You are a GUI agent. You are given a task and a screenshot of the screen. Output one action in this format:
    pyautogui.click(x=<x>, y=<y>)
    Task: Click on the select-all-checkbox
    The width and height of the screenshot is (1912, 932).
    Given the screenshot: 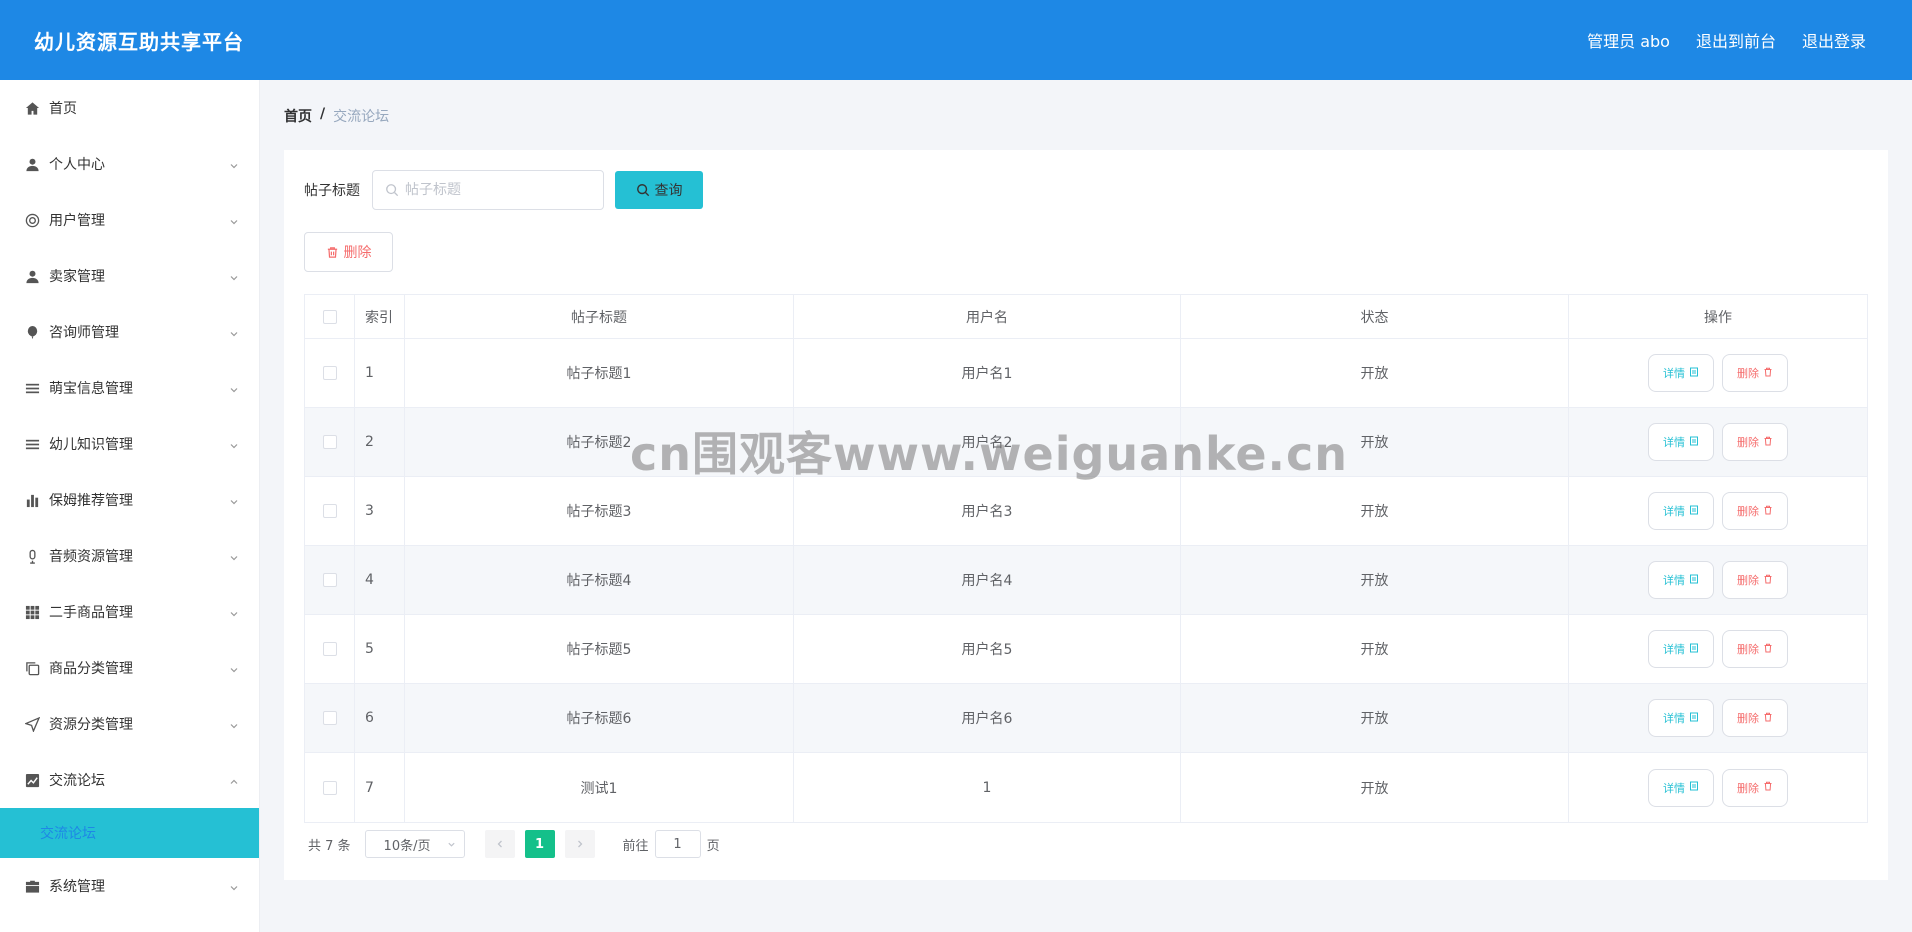 What is the action you would take?
    pyautogui.click(x=329, y=316)
    